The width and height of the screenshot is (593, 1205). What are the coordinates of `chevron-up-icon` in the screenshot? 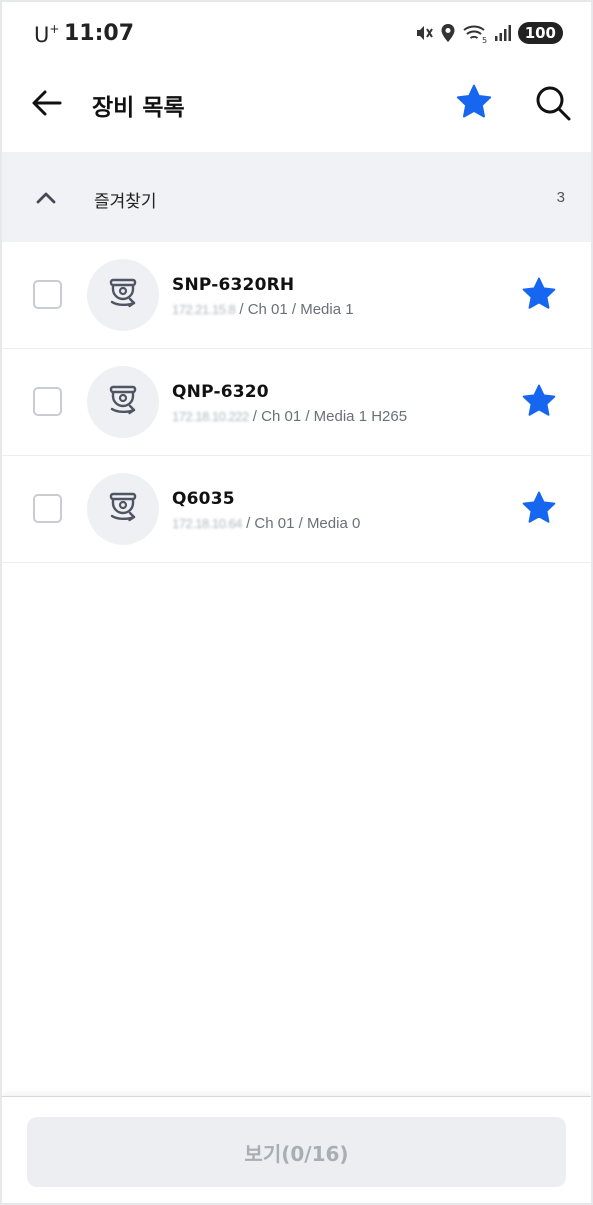 It's located at (46, 197).